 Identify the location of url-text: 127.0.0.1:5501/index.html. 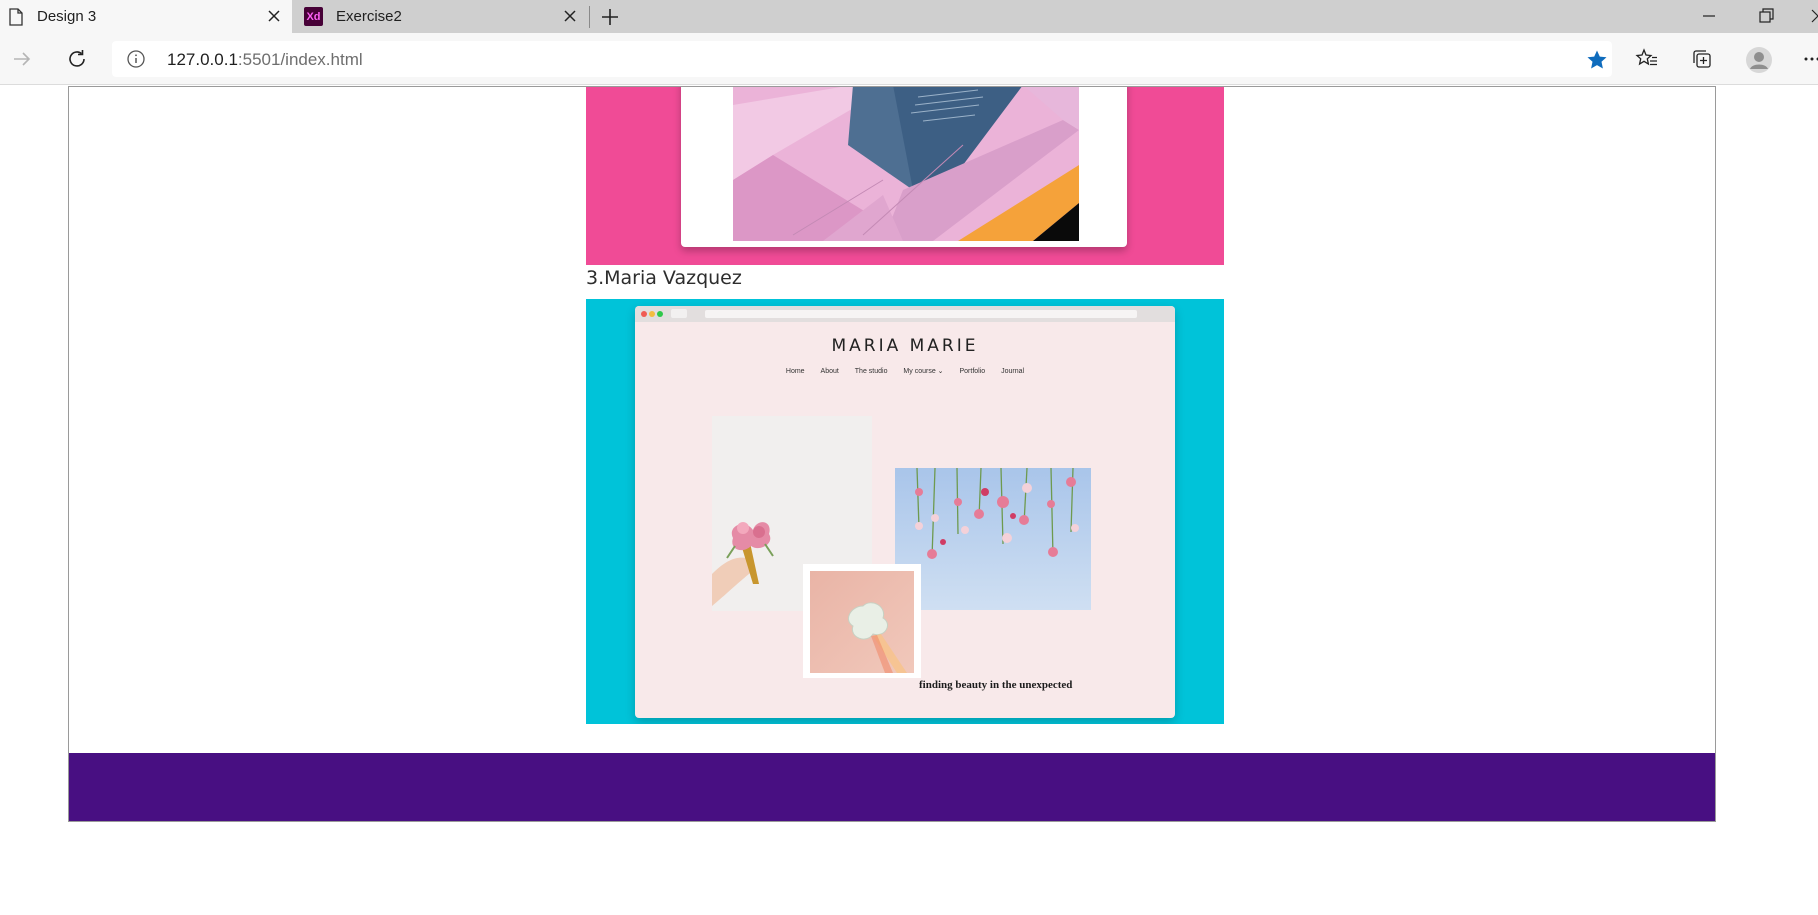
(265, 60).